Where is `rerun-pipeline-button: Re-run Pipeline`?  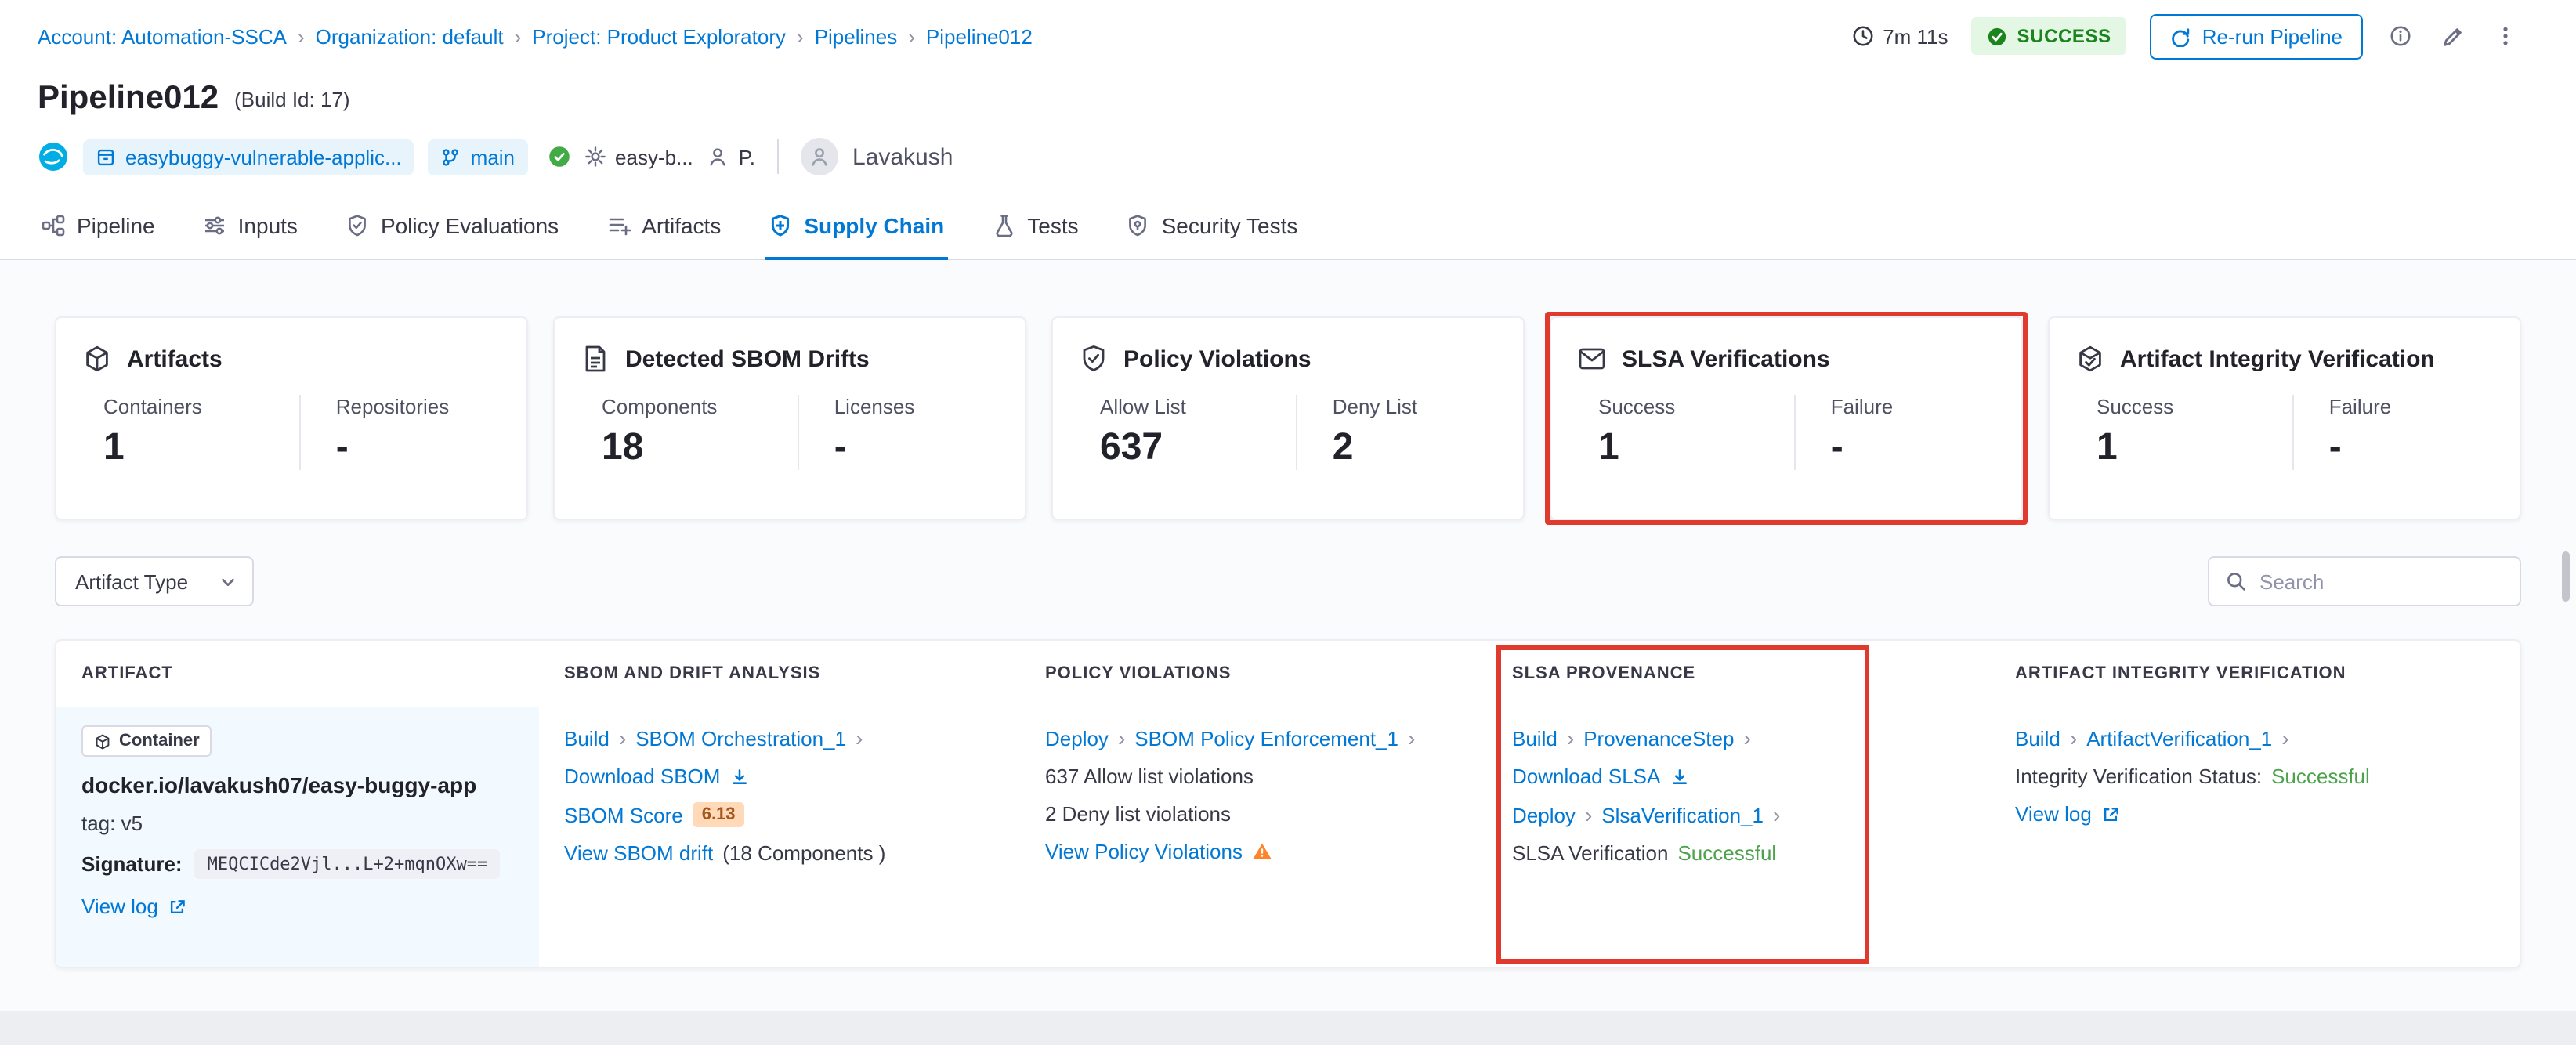
rerun-pipeline-button: Re-run Pipeline is located at coordinates (2256, 36).